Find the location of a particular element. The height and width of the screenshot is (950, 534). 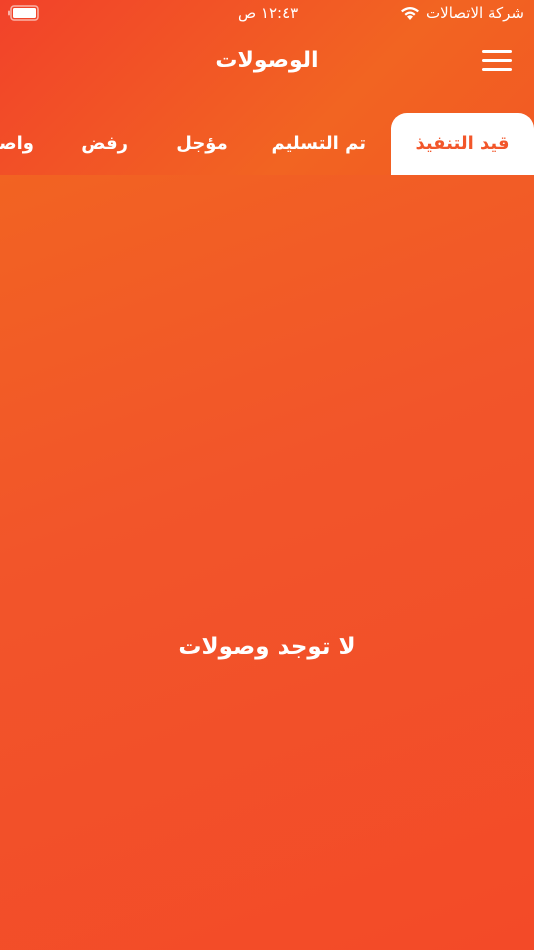

tab-postponed: مؤجل is located at coordinates (202, 144).